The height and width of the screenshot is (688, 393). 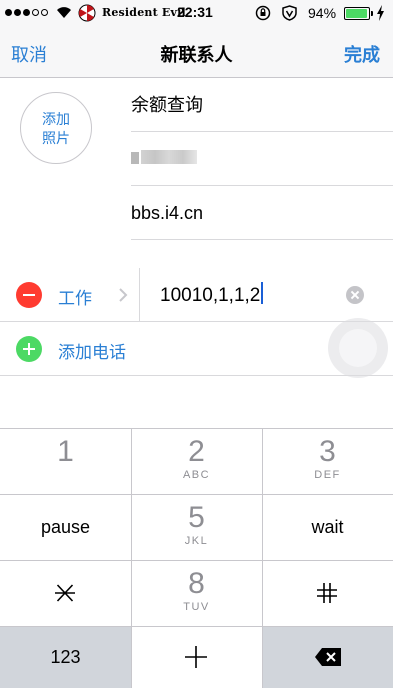 I want to click on pause-label: pause, so click(x=65, y=527).